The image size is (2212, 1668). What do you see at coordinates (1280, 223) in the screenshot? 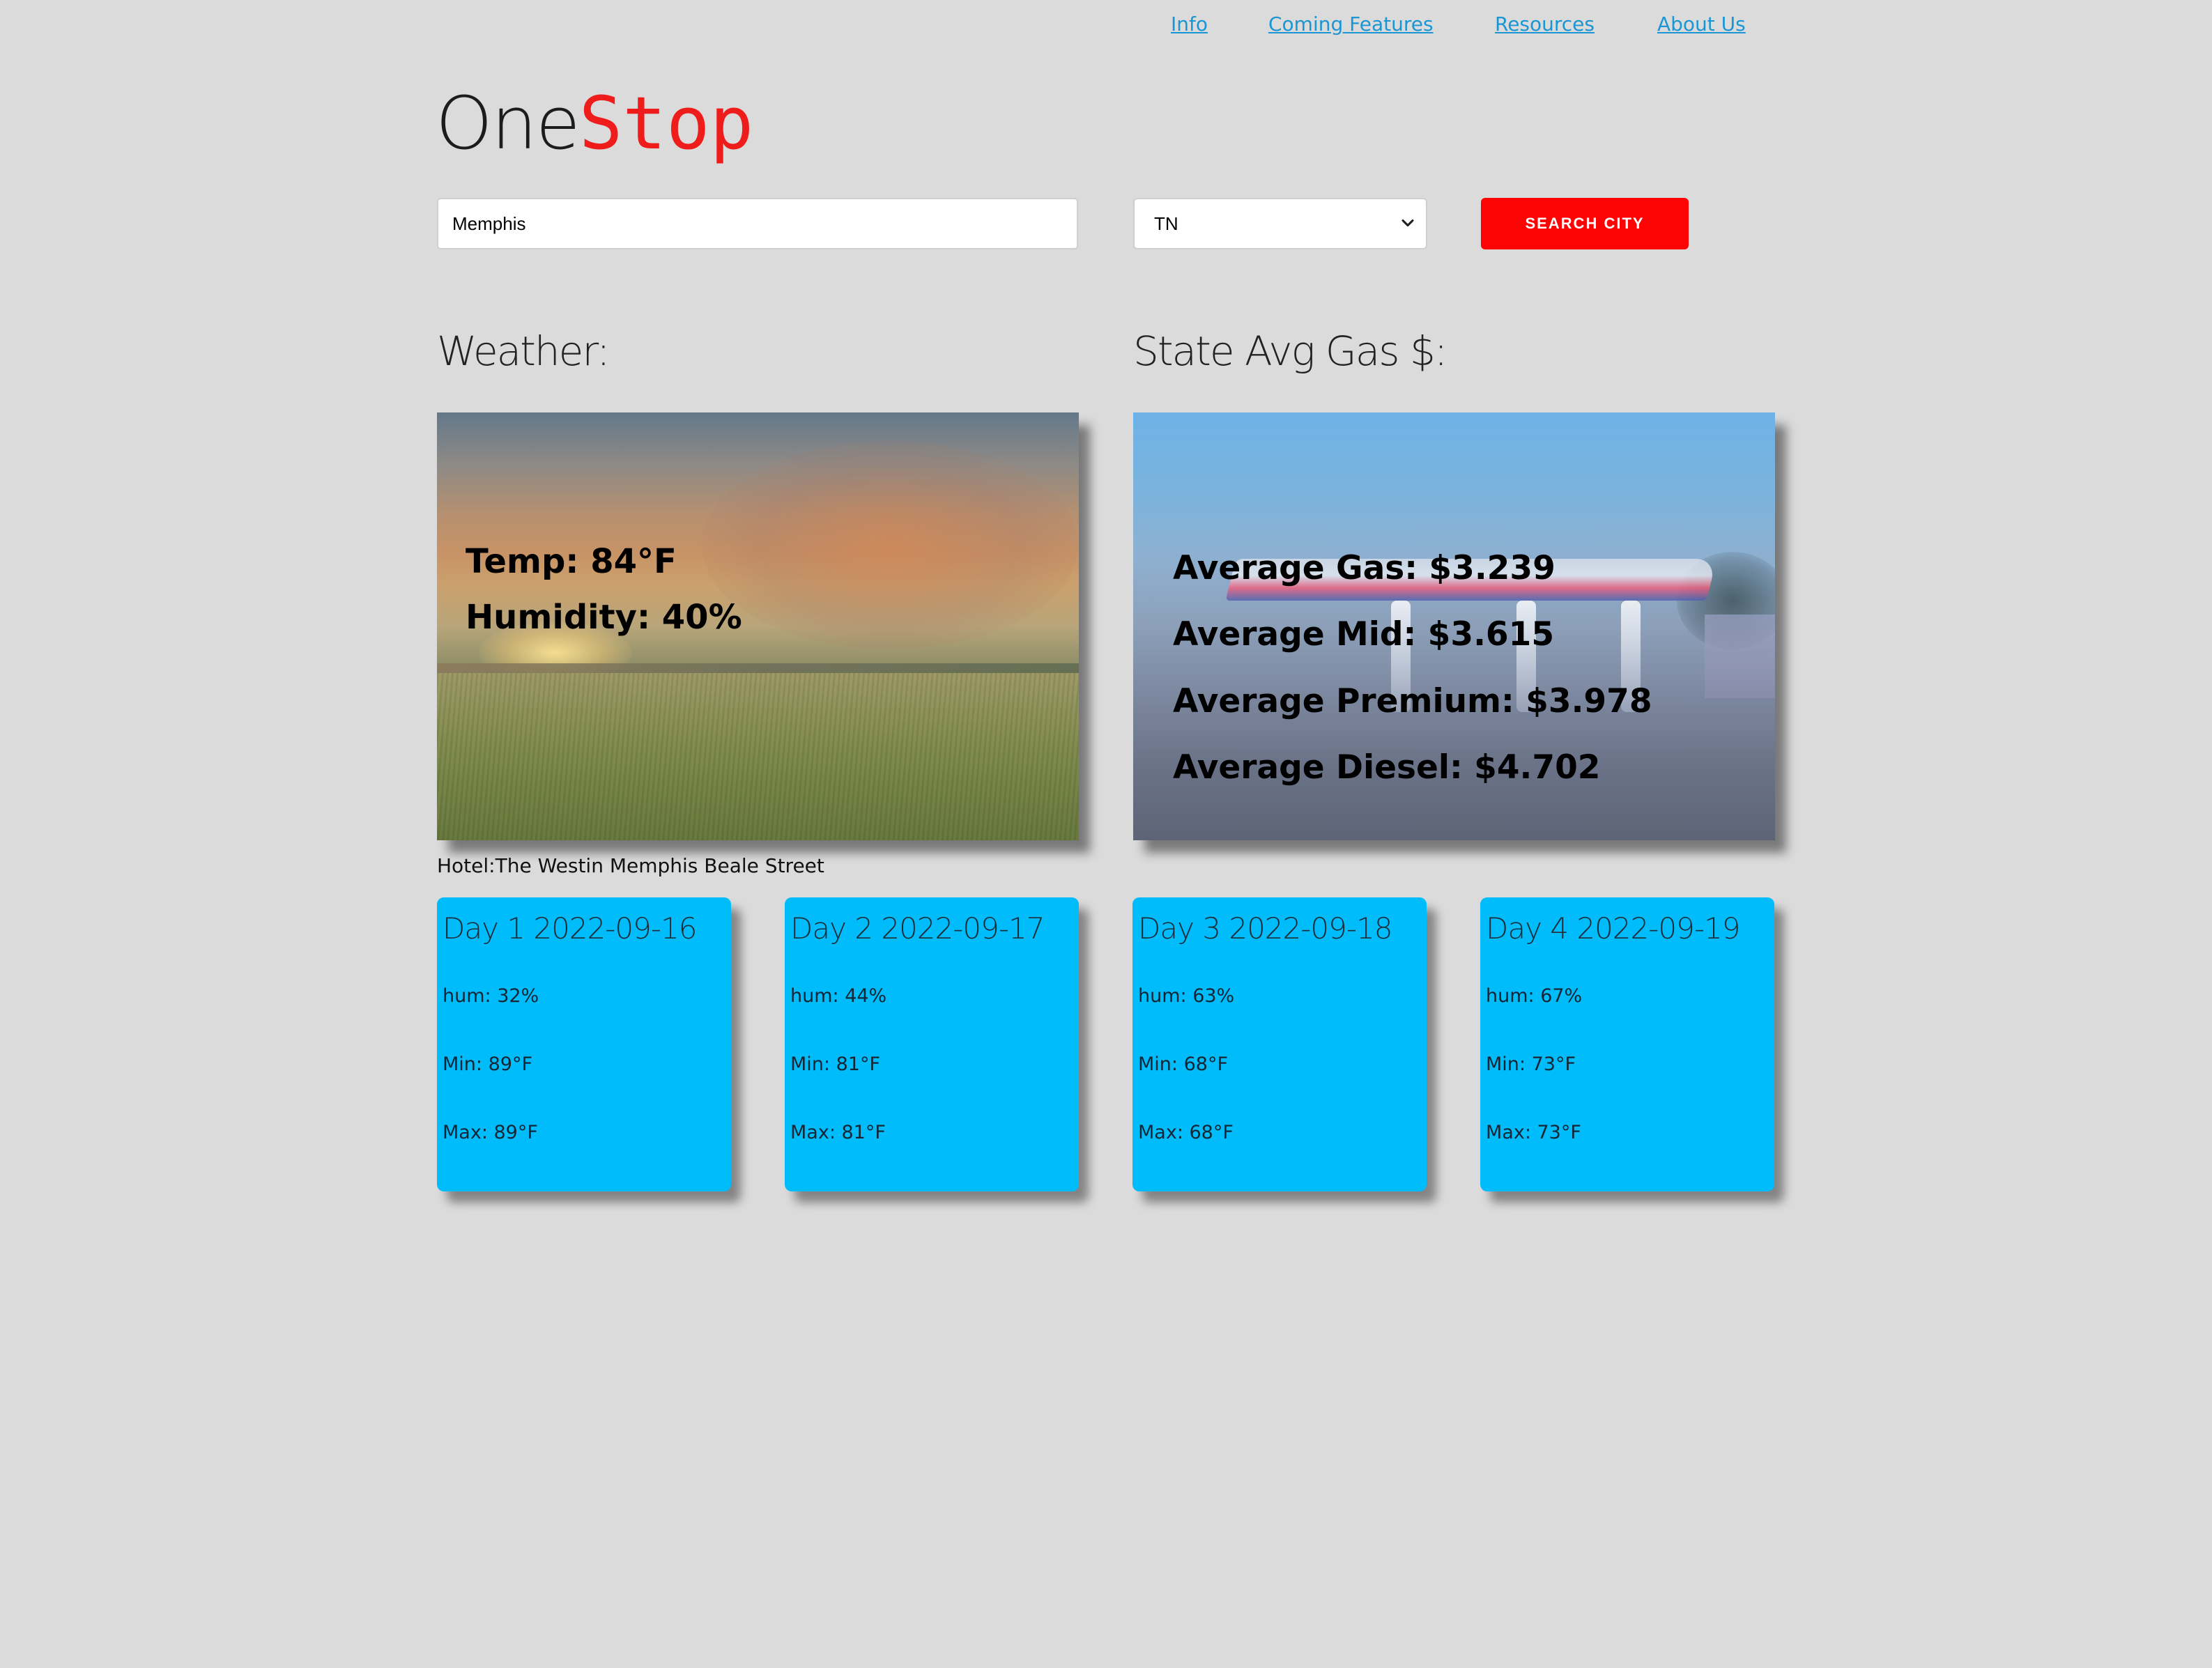
I see `state-select: TN` at bounding box center [1280, 223].